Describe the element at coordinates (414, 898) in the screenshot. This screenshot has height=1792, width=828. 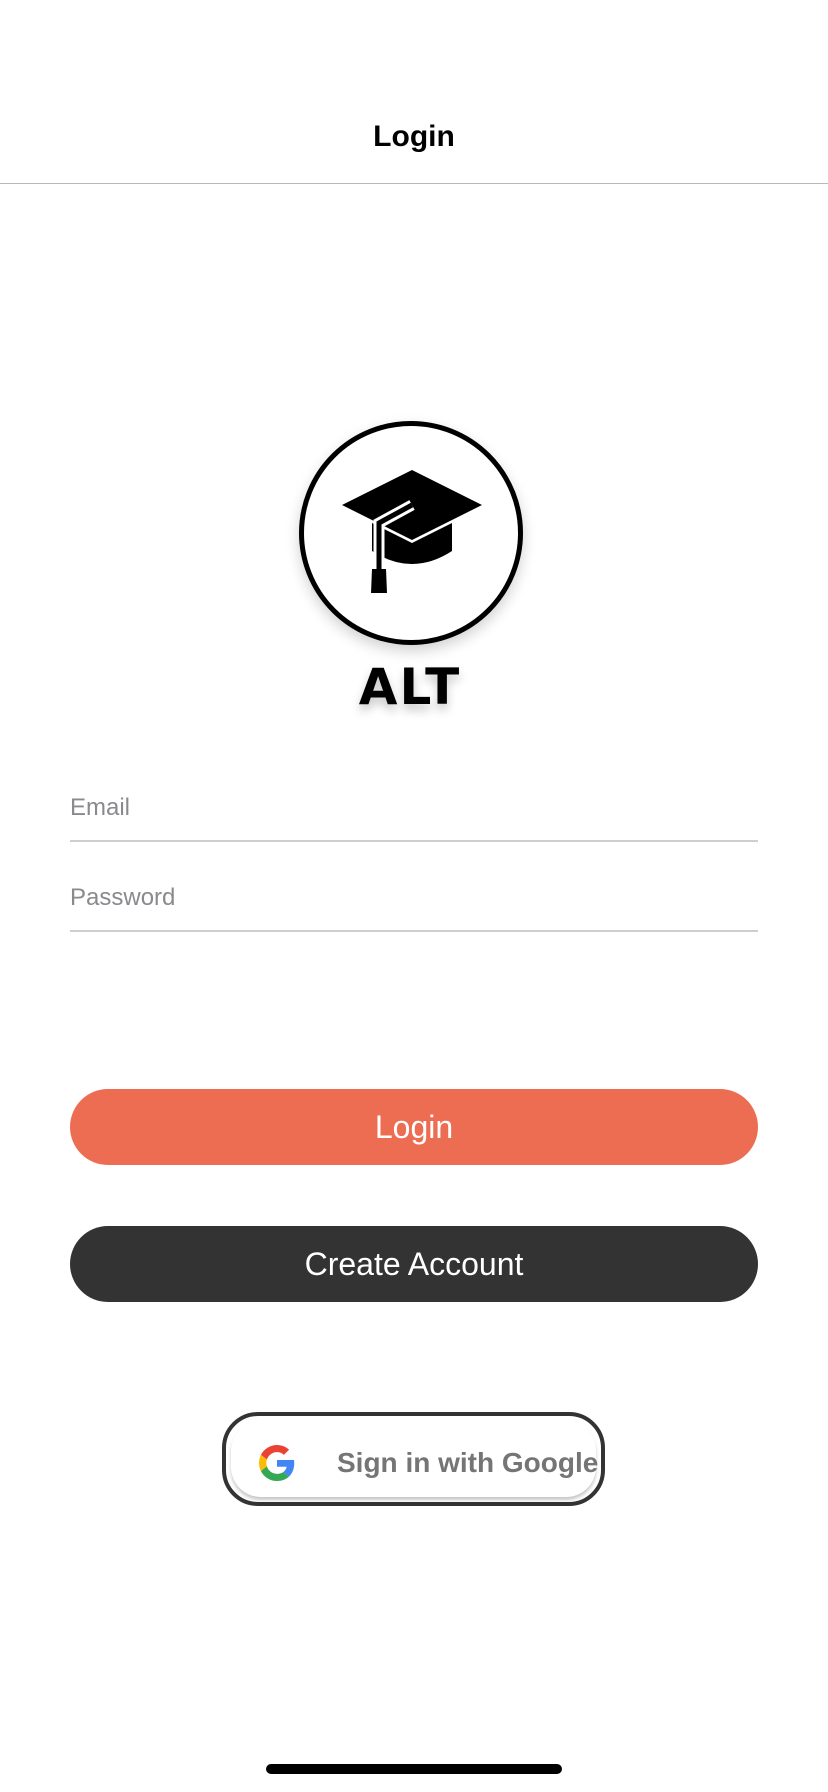
I see `password-input` at that location.